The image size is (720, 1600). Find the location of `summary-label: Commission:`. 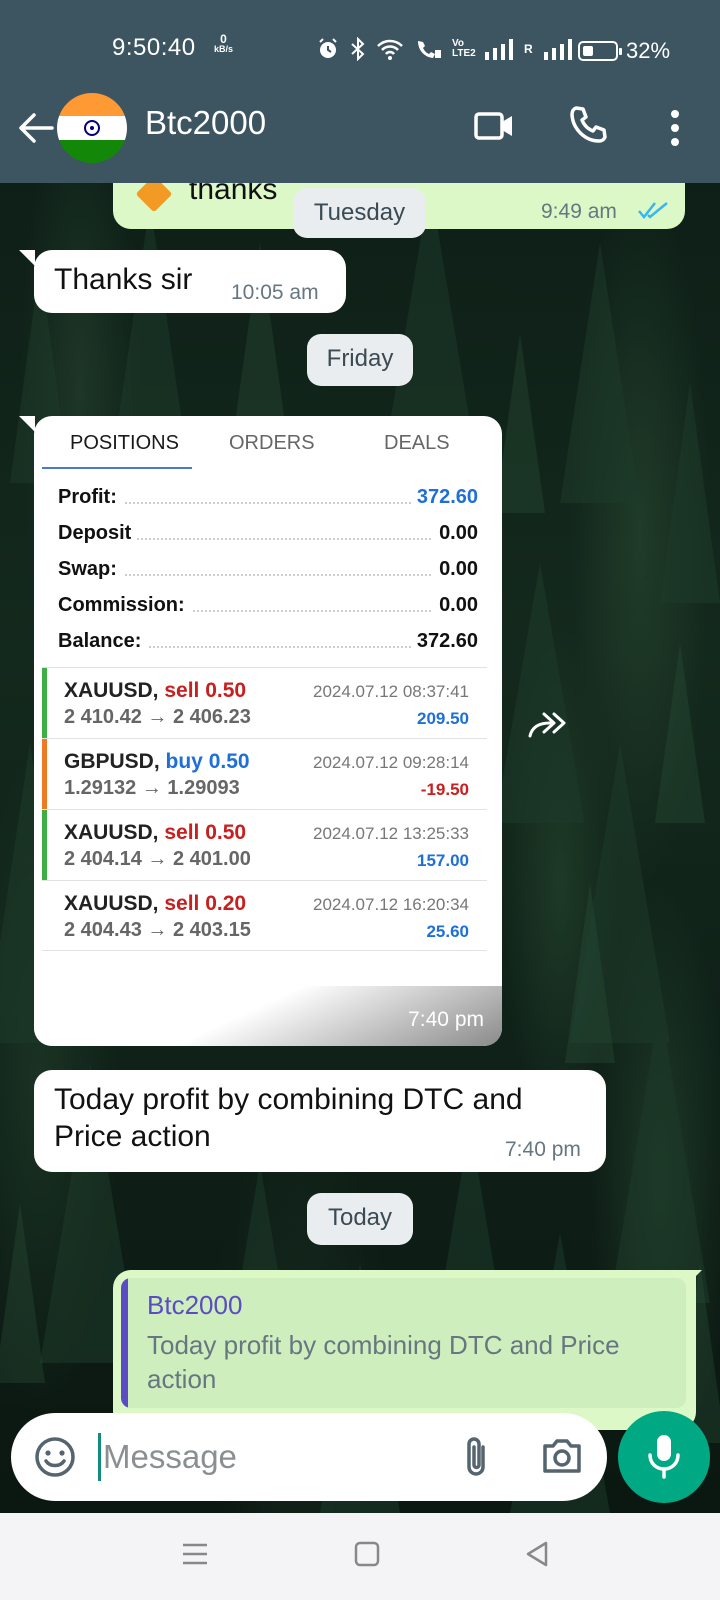

summary-label: Commission: is located at coordinates (124, 605).